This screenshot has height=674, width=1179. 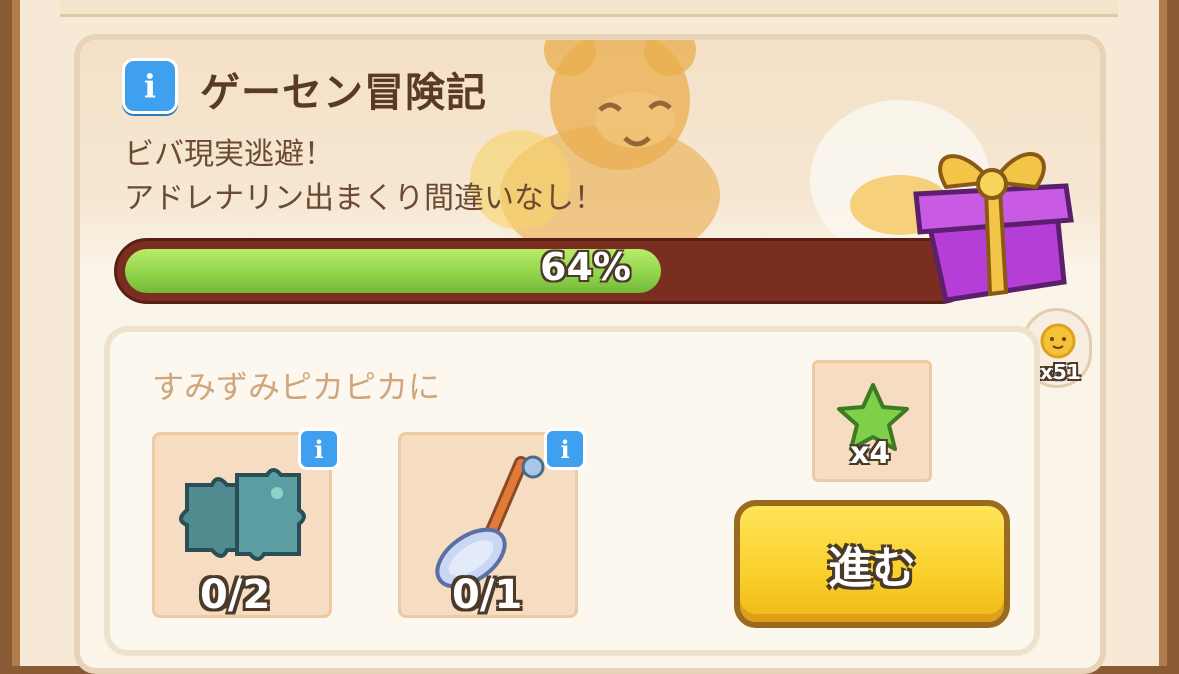 What do you see at coordinates (487, 595) in the screenshot?
I see `task-item-duster-count: 0/1` at bounding box center [487, 595].